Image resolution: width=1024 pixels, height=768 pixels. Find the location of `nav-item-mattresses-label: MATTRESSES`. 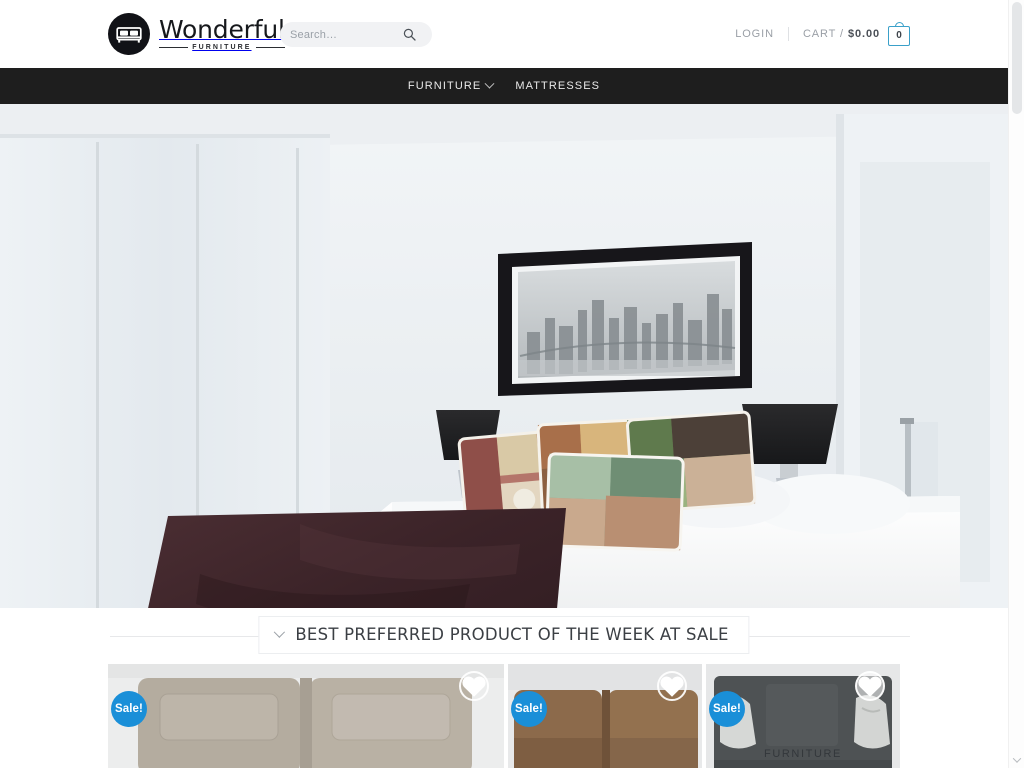

nav-item-mattresses-label: MATTRESSES is located at coordinates (558, 86).